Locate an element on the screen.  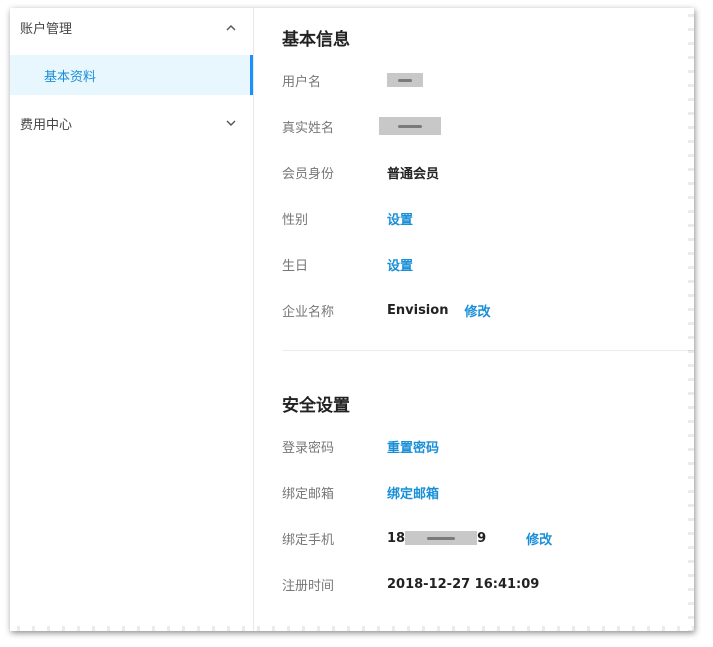
birthday-set-link: 设置 is located at coordinates (400, 264).